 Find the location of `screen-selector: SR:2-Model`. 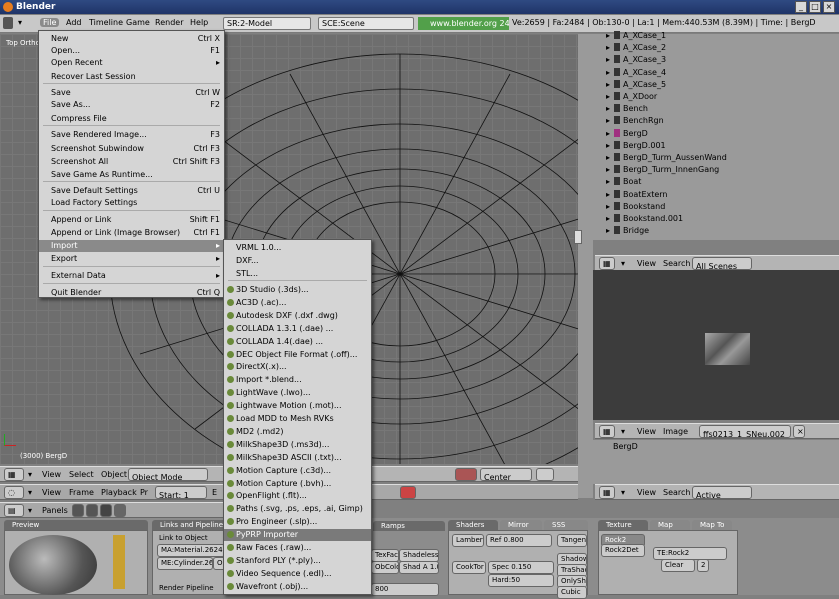

screen-selector: SR:2-Model is located at coordinates (267, 23).